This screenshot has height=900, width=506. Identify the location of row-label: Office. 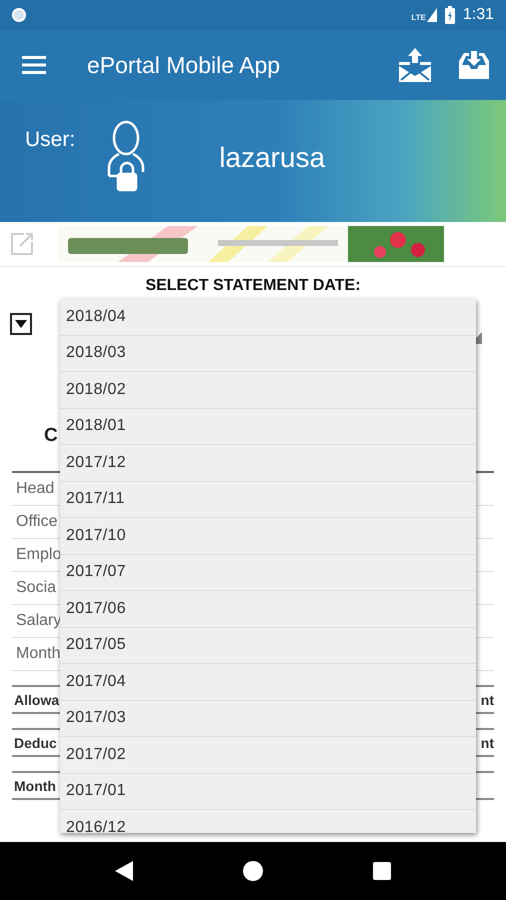
(37, 522).